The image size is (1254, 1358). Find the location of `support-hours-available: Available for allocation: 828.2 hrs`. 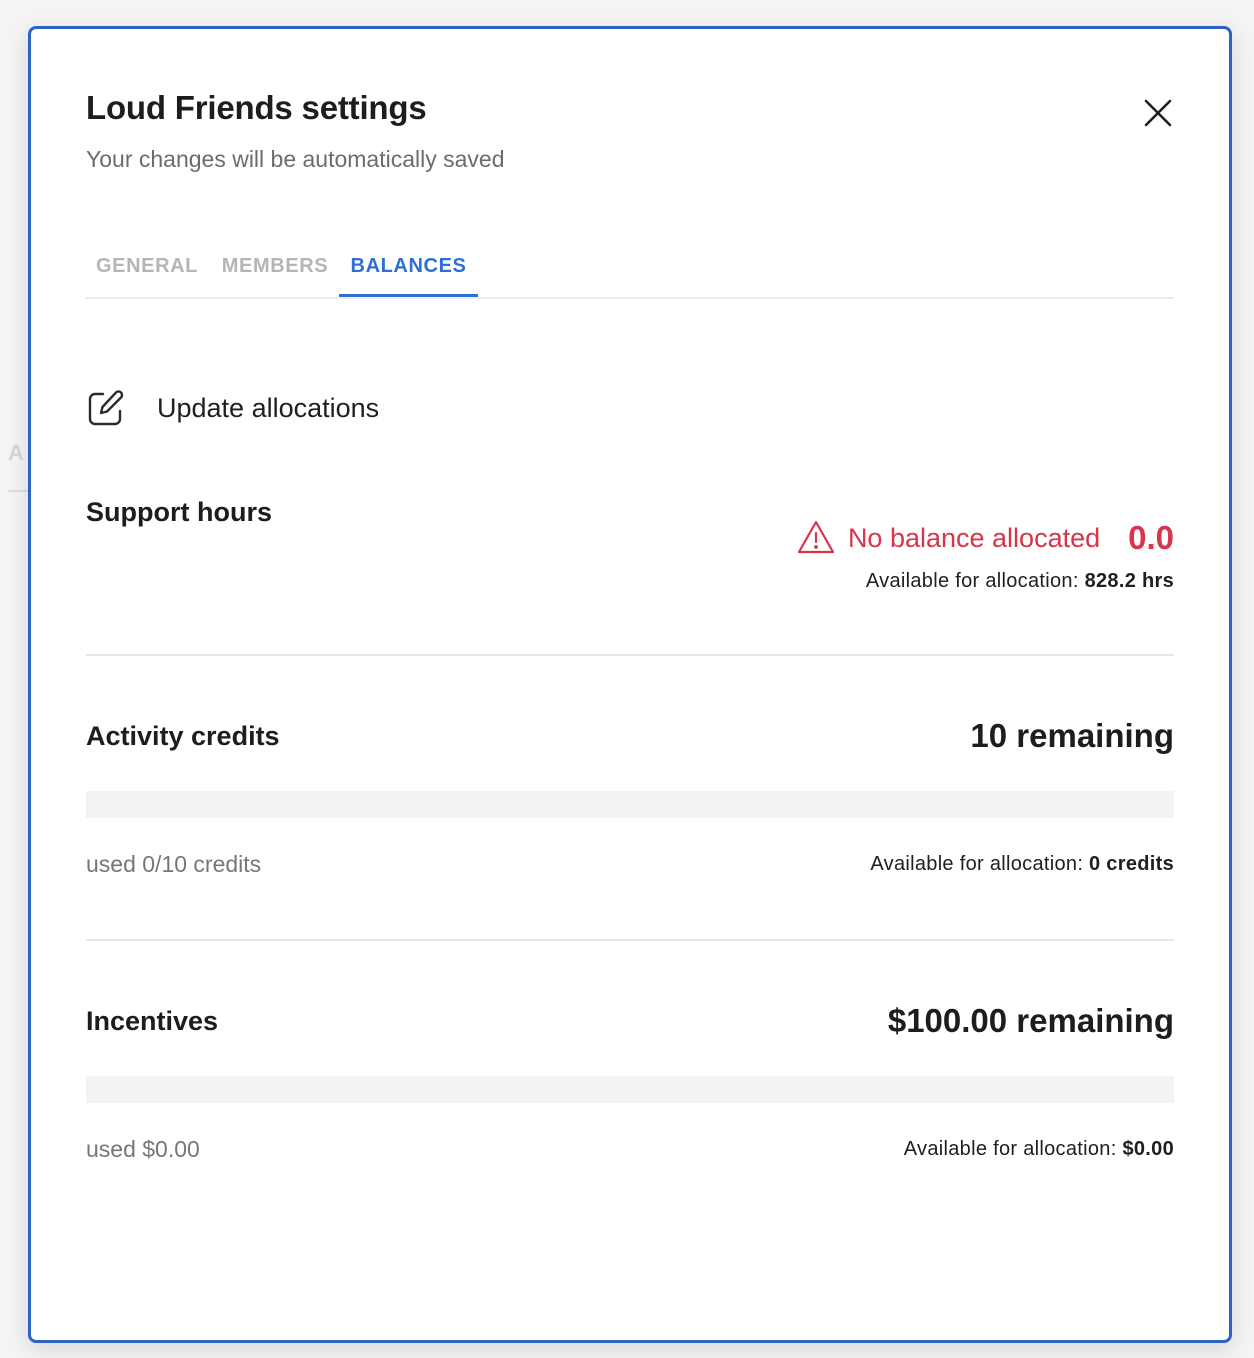

support-hours-available: Available for allocation: 828.2 hrs is located at coordinates (1020, 581).